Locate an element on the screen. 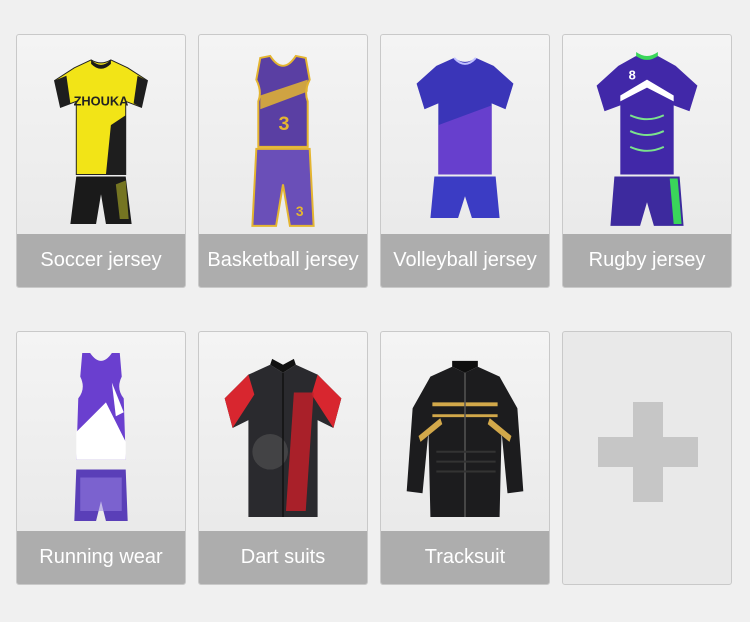 The width and height of the screenshot is (750, 622). product-card-basketball: 3 3 Basketball jersey is located at coordinates (283, 161).